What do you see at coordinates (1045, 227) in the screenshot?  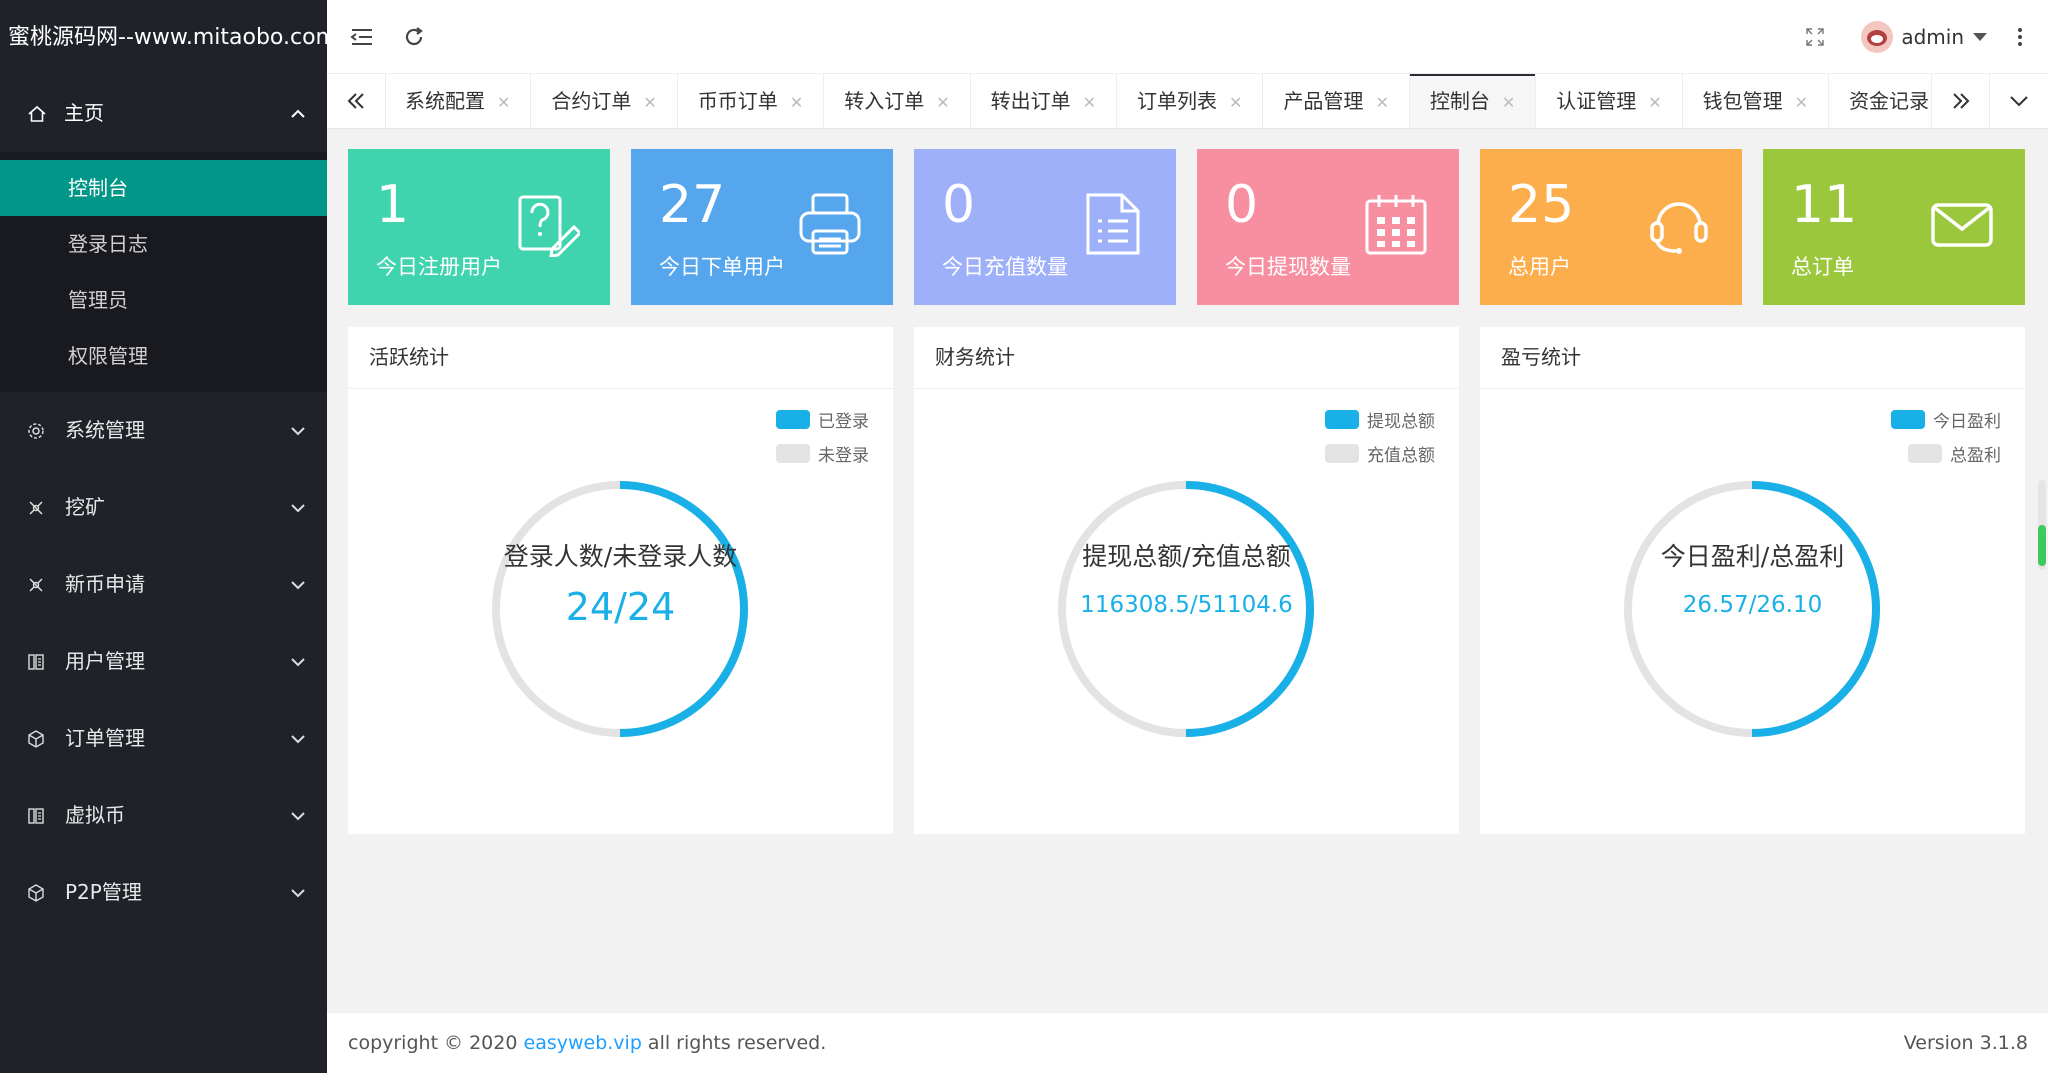 I see `stat-card-today-deposits: 0 今日充值数量` at bounding box center [1045, 227].